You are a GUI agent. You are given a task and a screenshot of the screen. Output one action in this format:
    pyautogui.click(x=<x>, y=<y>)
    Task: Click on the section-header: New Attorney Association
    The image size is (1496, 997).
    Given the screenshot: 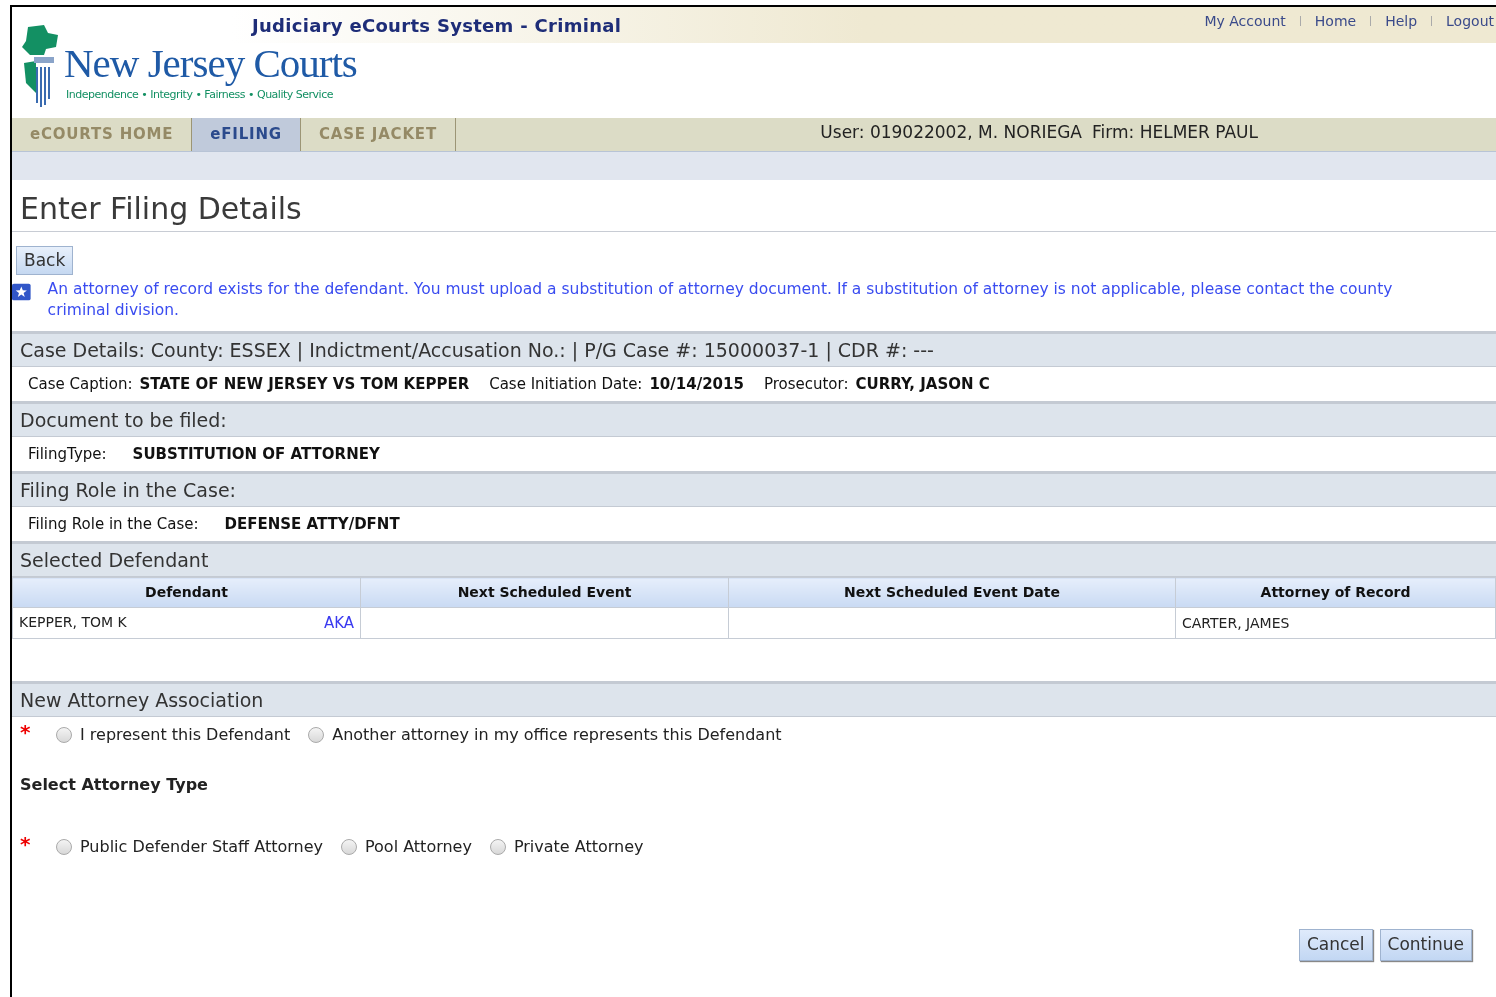 What is the action you would take?
    pyautogui.click(x=754, y=699)
    